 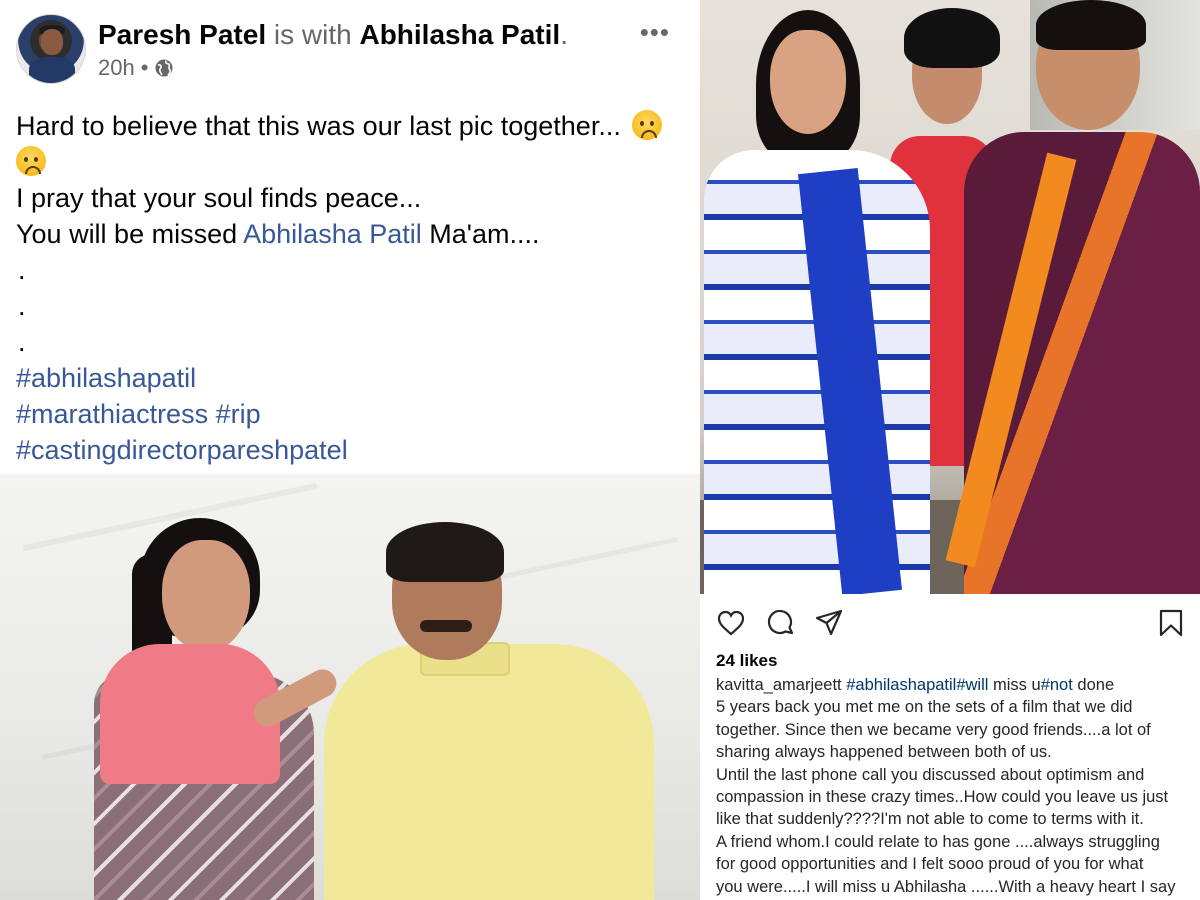 I want to click on action-bar, so click(x=951, y=622).